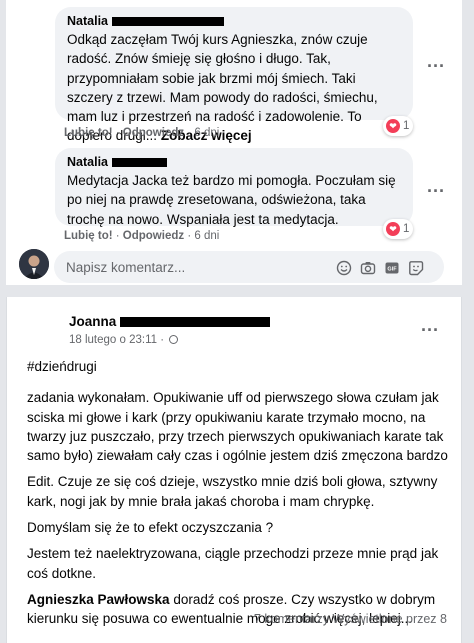  Describe the element at coordinates (416, 268) in the screenshot. I see `sticker-icon` at that location.